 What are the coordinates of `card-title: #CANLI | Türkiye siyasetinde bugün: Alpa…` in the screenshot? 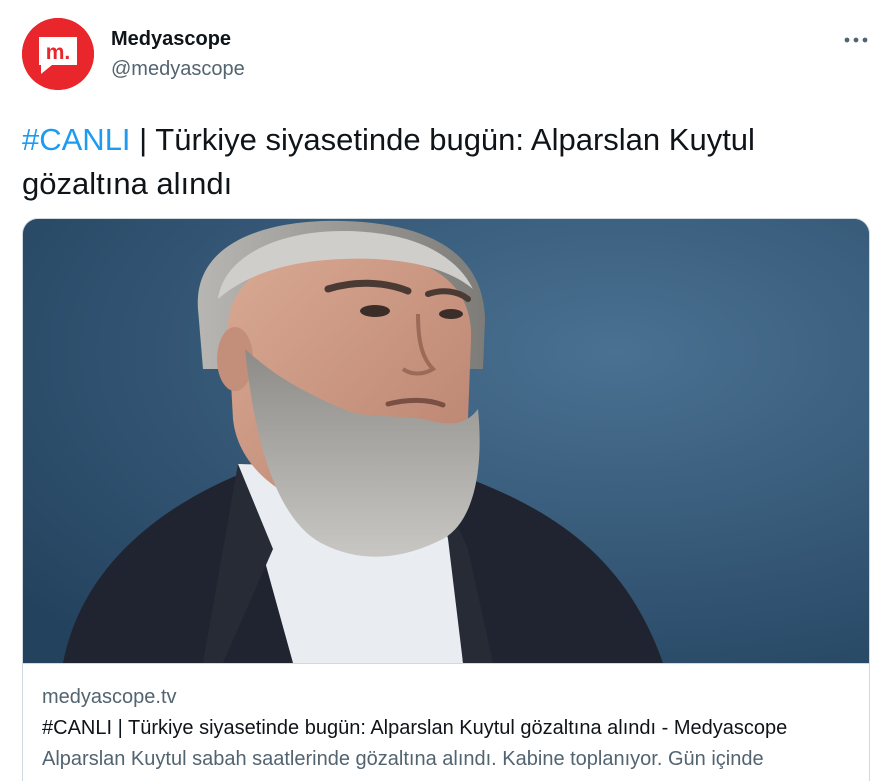 It's located at (415, 728).